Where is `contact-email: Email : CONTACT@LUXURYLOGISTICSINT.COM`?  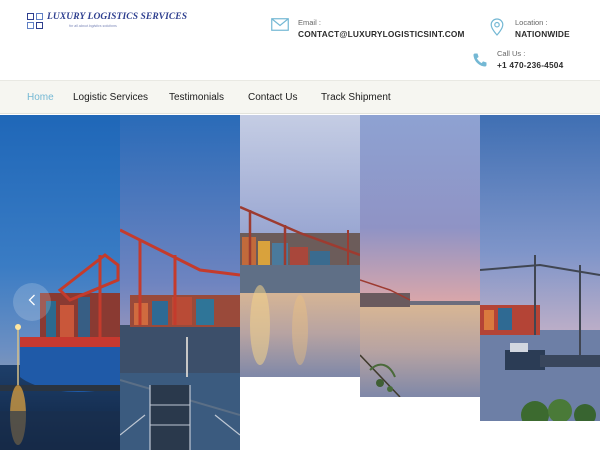 contact-email: Email : CONTACT@LUXURYLOGISTICSINT.COM is located at coordinates (368, 29).